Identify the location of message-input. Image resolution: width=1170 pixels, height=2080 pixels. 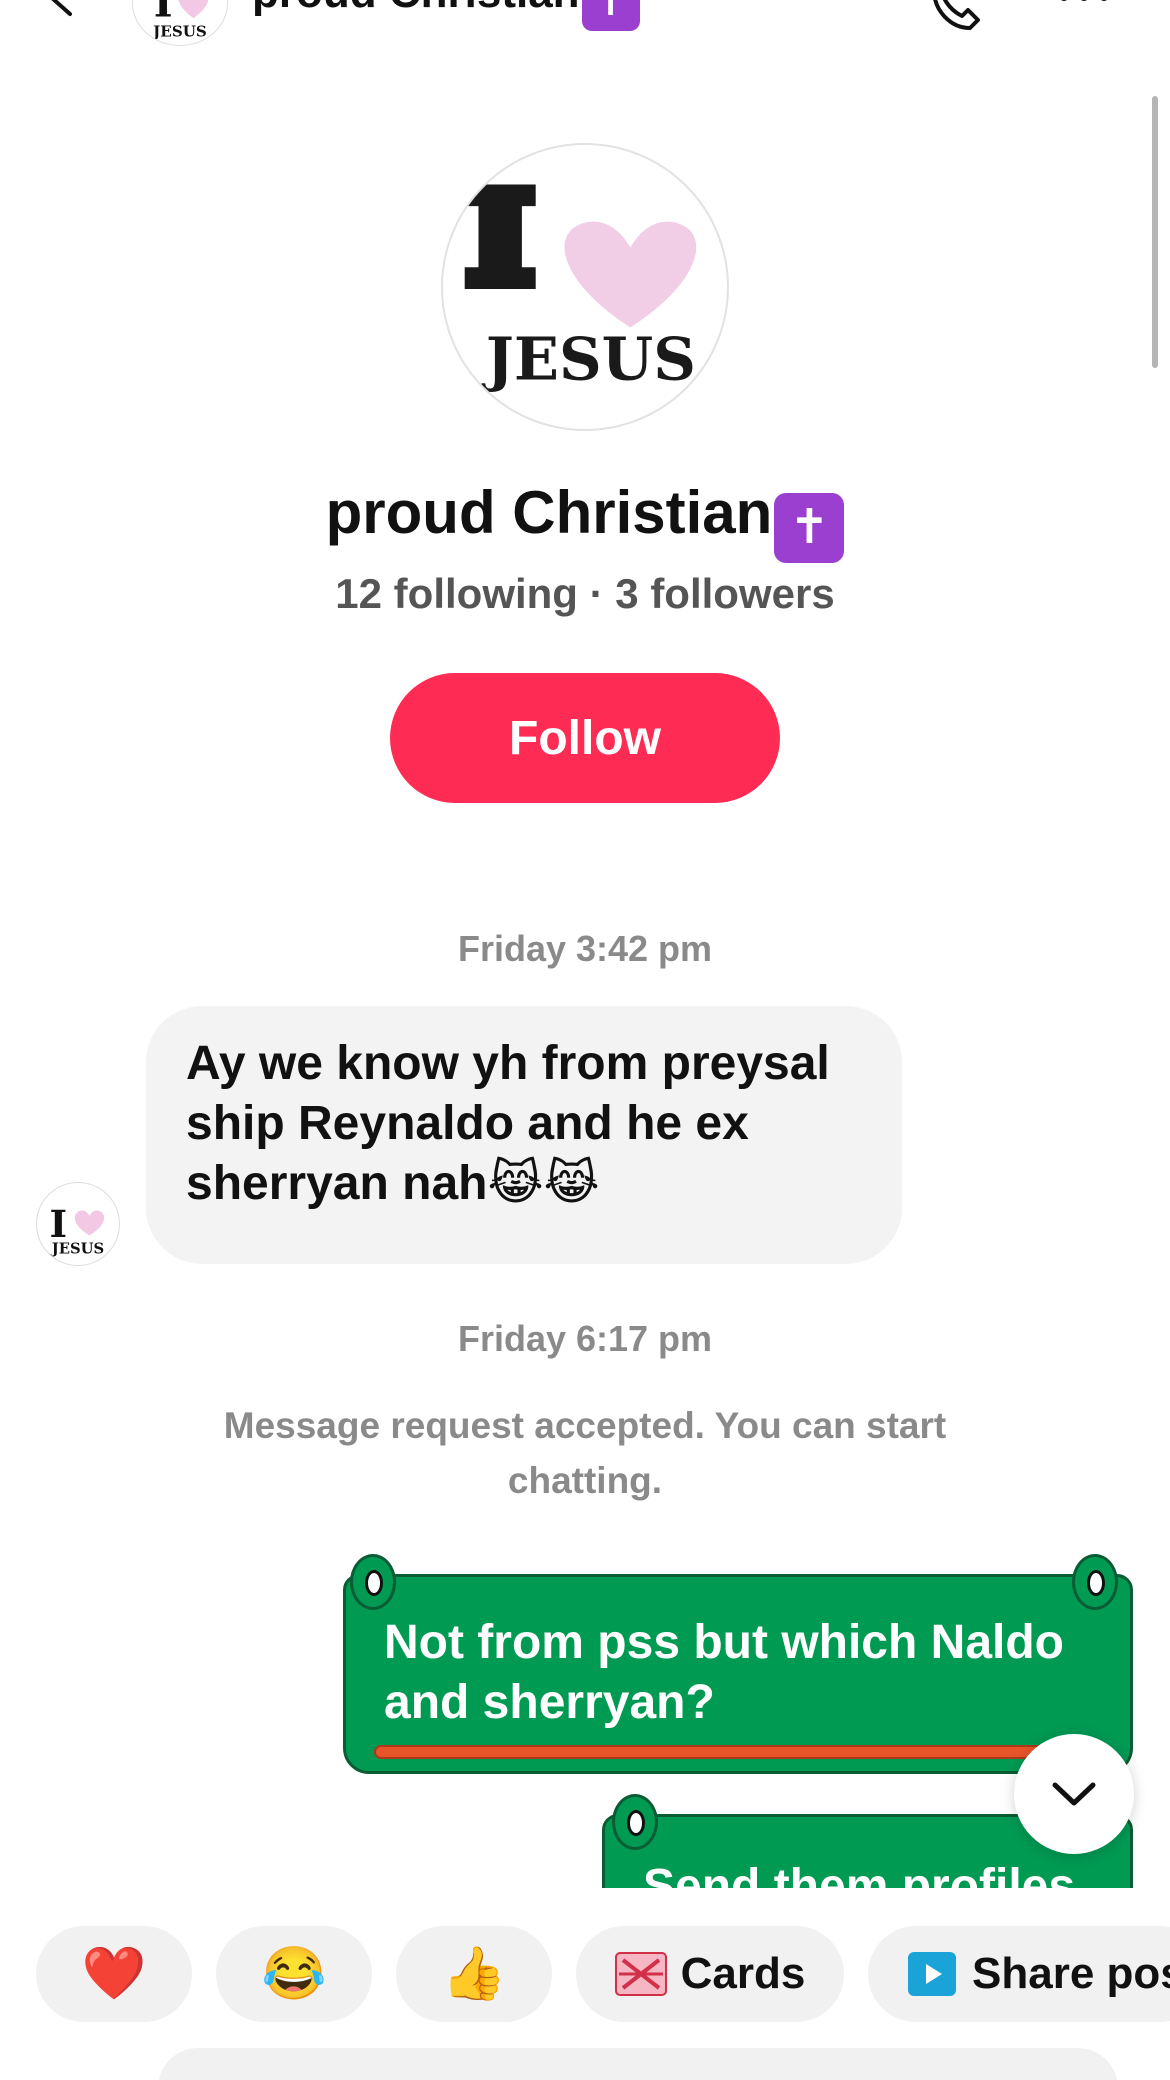
(638, 2064).